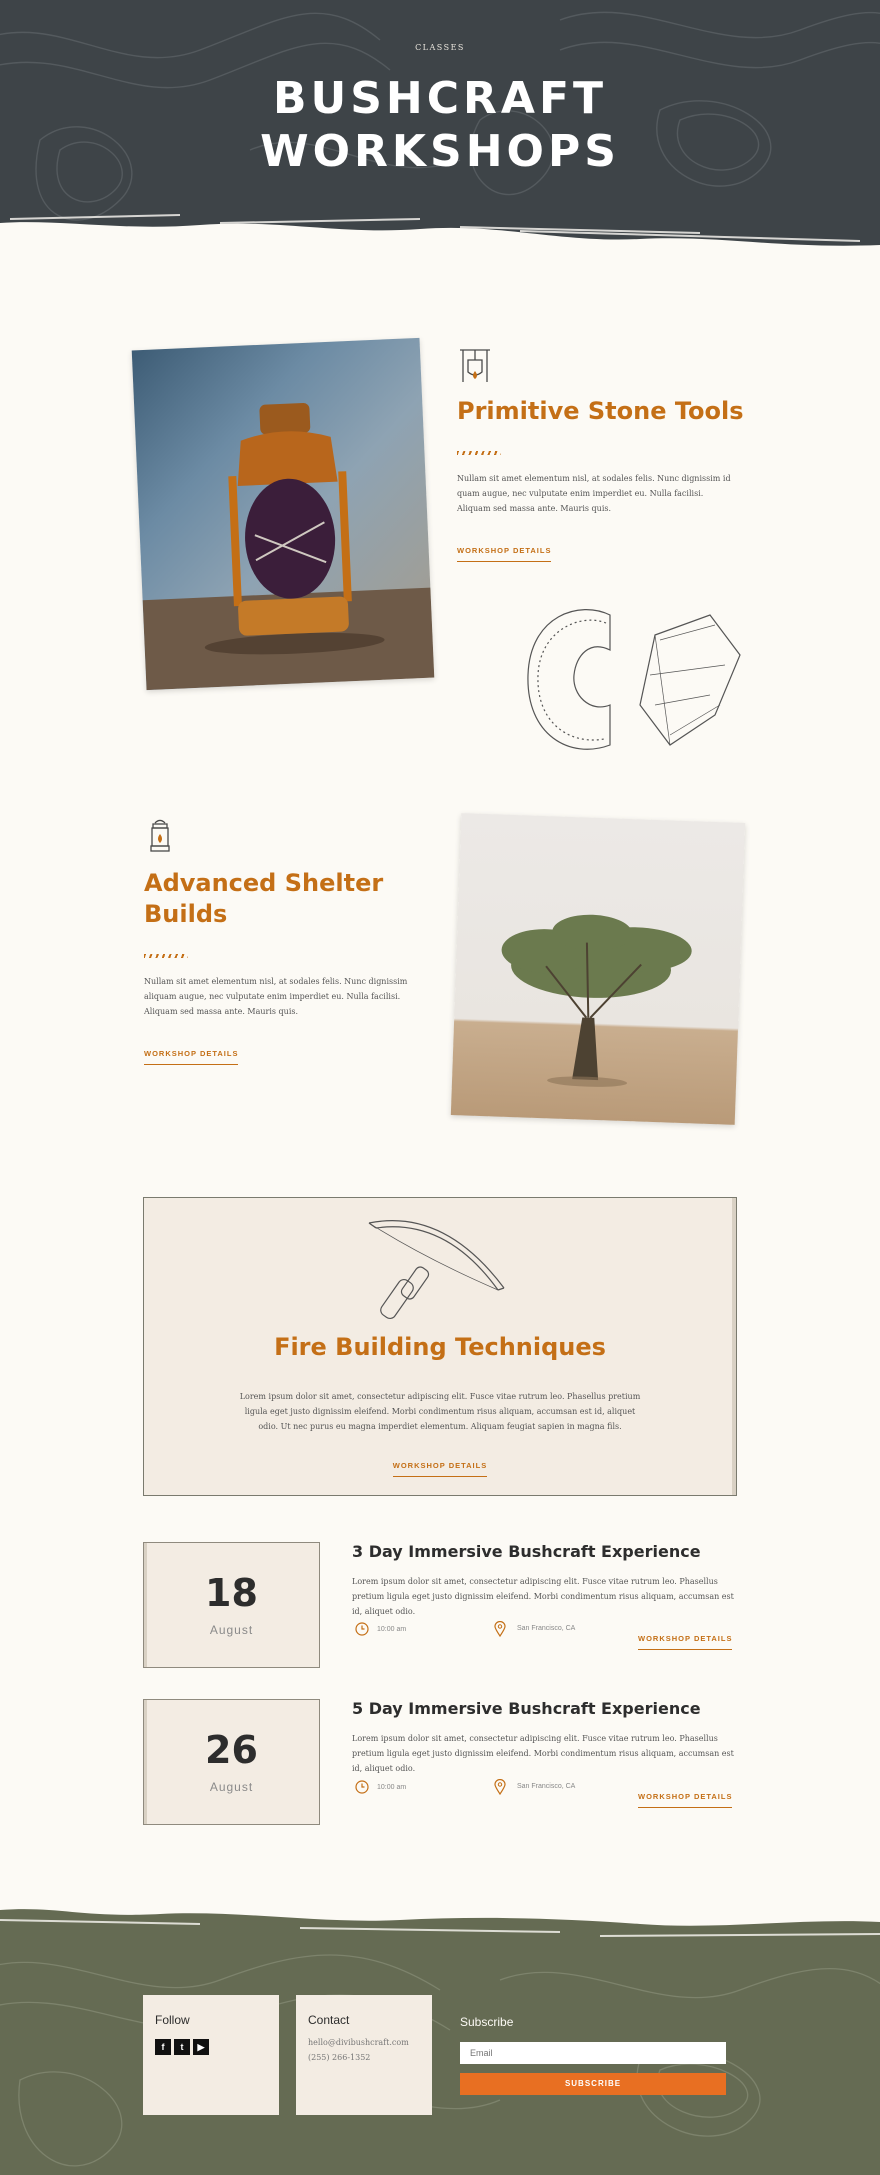 This screenshot has width=880, height=2175. What do you see at coordinates (160, 838) in the screenshot?
I see `lantern-icon` at bounding box center [160, 838].